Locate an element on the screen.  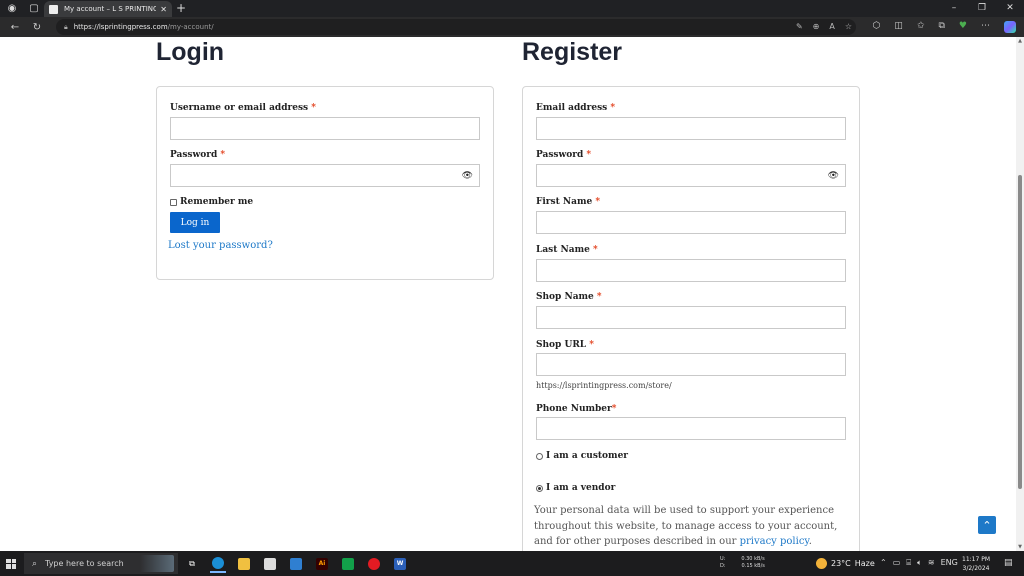
site-favicon-icon is located at coordinates (53, 9).